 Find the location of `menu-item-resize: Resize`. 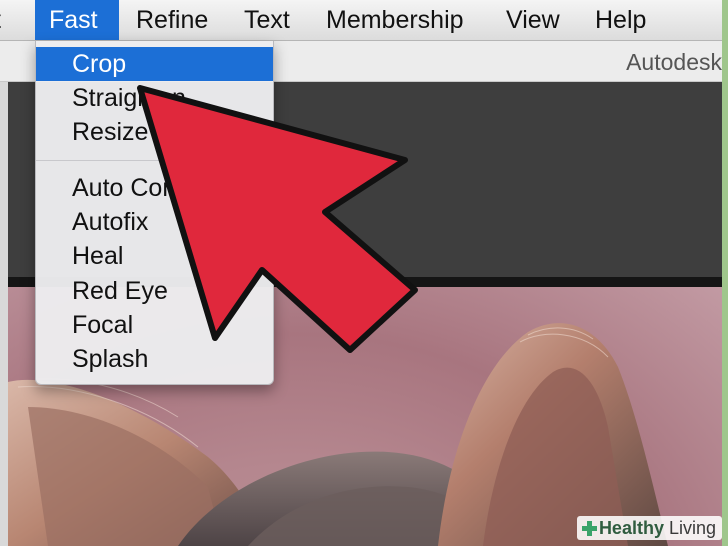

menu-item-resize: Resize is located at coordinates (154, 132).